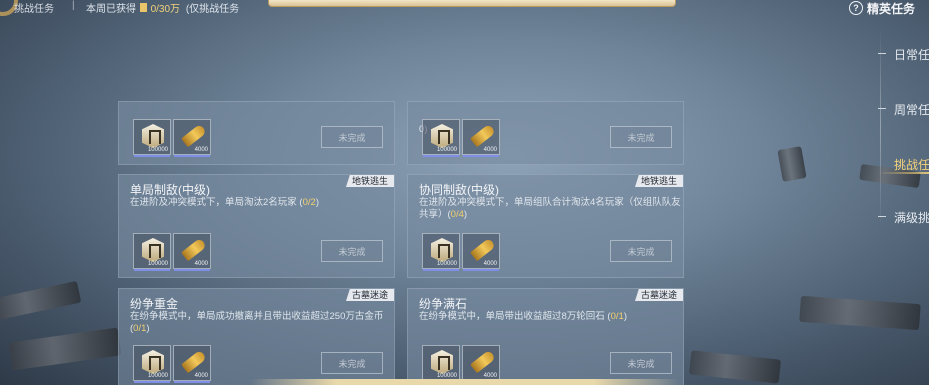 The height and width of the screenshot is (385, 929). I want to click on task-description: 在纷争模式中，单局成功撤离并且带出收益超过250万古金币 (0/1), so click(262, 323).